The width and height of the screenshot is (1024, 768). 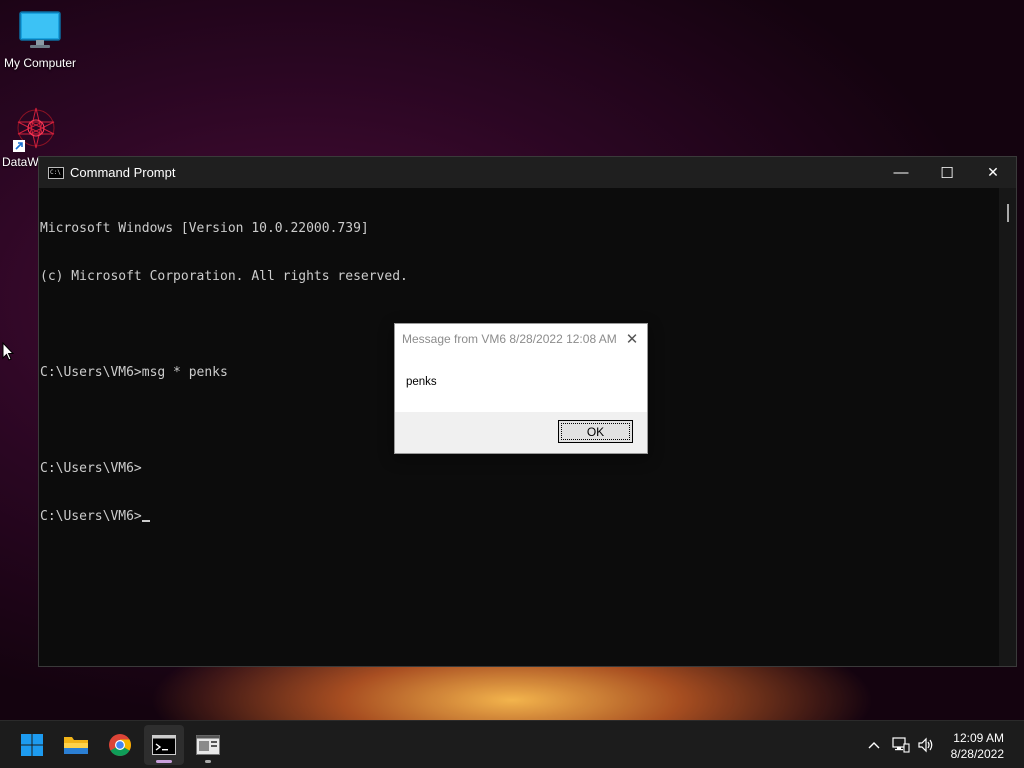 I want to click on terminal-icon, so click(x=164, y=745).